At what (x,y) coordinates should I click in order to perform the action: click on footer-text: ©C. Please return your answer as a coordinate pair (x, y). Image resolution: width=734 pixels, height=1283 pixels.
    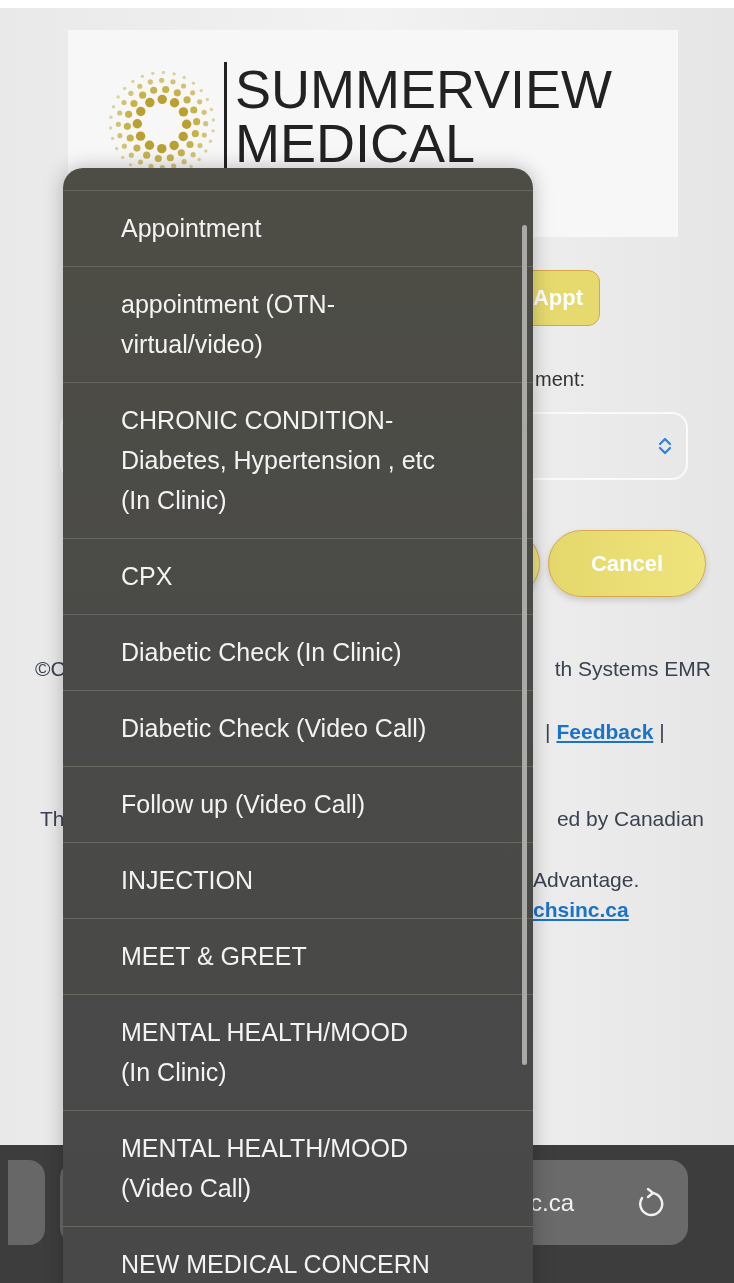
    Looking at the image, I should click on (50, 669).